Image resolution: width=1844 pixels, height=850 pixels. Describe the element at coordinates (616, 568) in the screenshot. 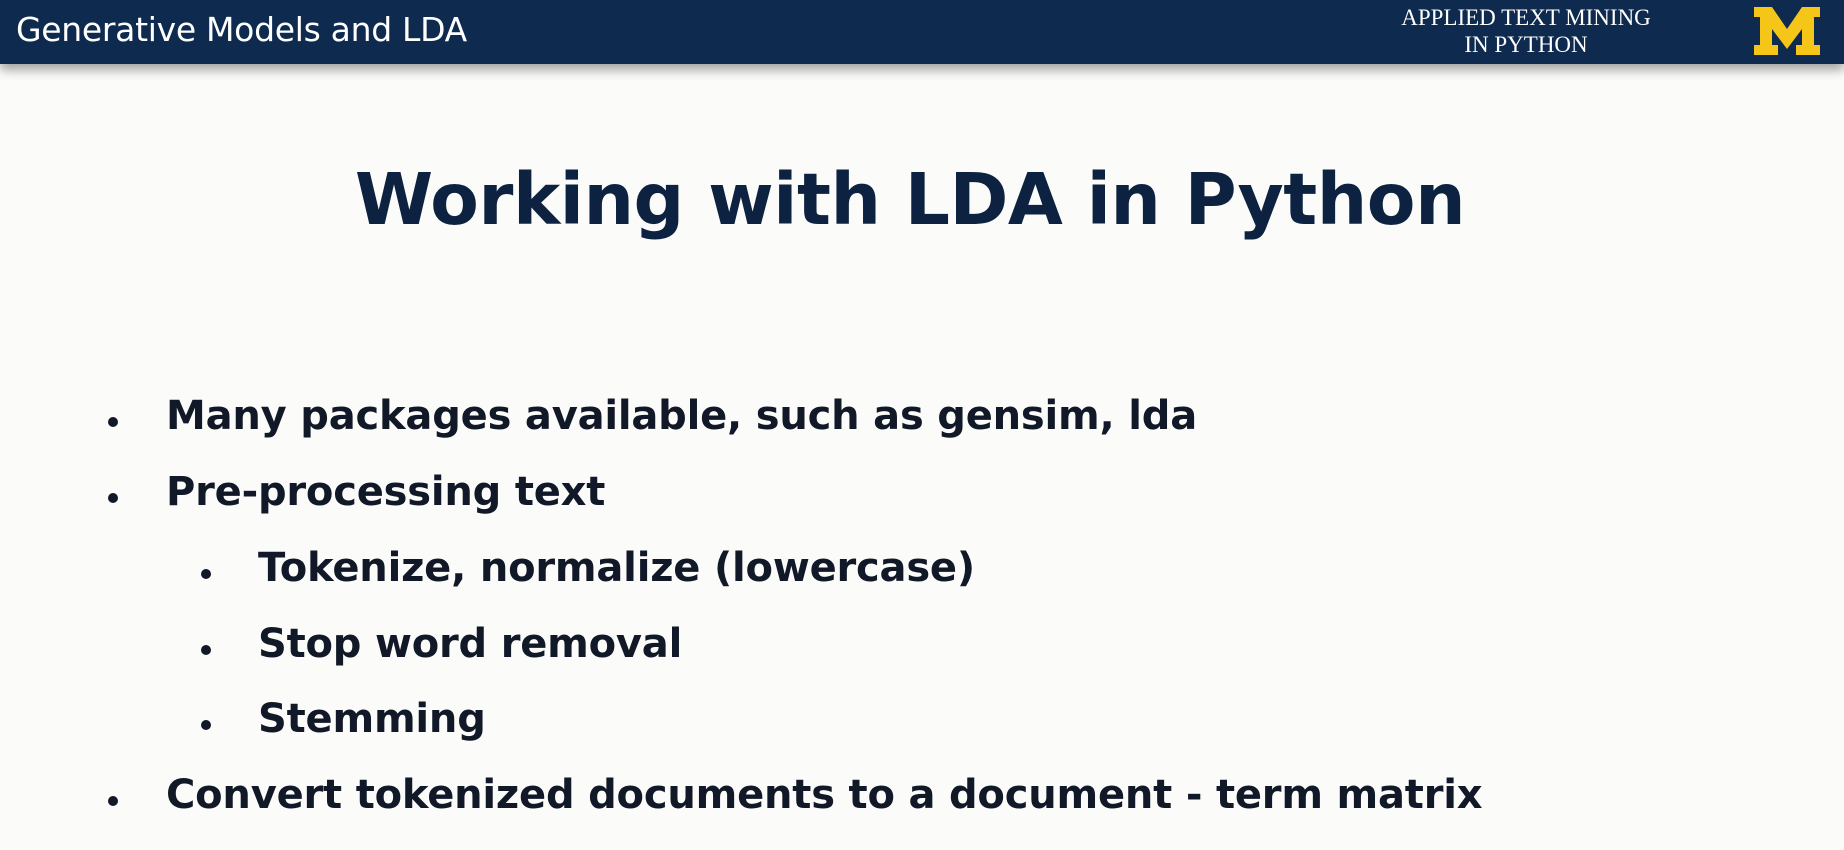

I see `sub-bullet-item-tokenize: Tokenize, normalize (lowercase)` at that location.